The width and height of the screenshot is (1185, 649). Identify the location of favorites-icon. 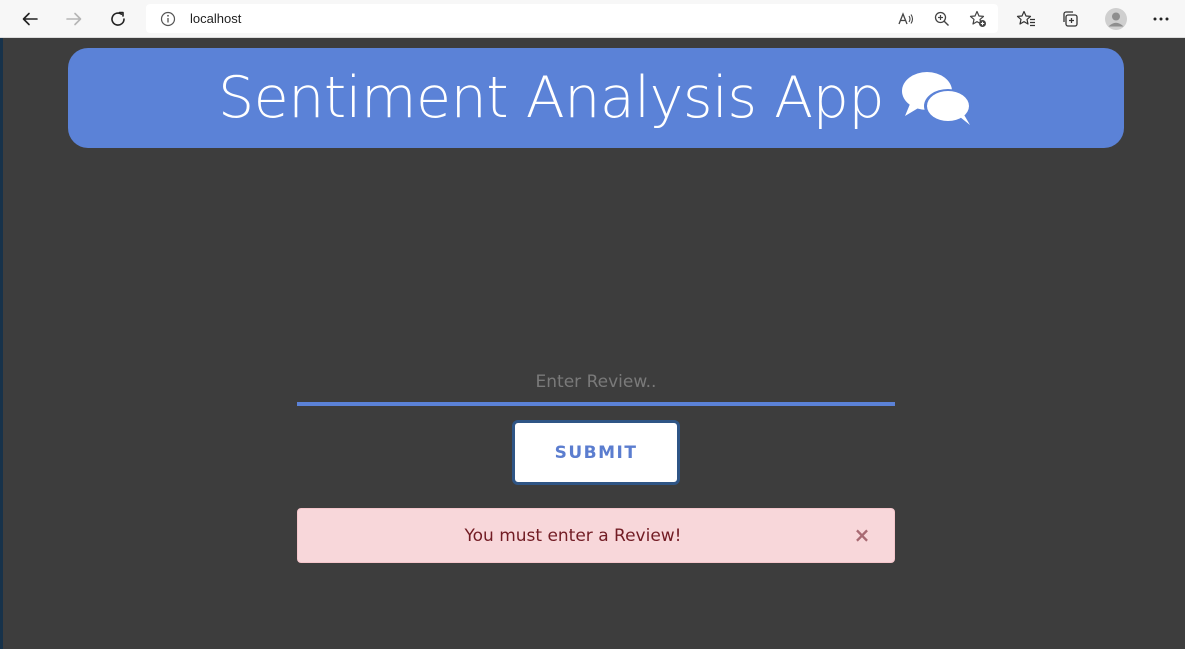
(1026, 19).